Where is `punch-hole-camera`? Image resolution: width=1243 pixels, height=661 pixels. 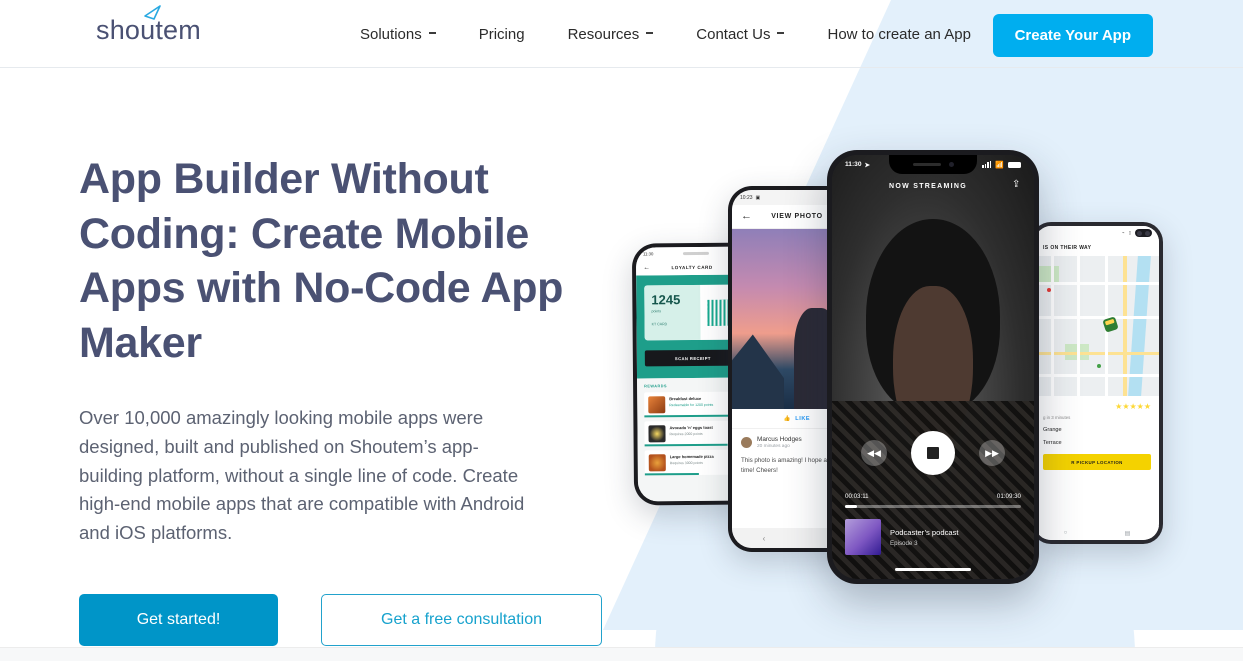 punch-hole-camera is located at coordinates (1143, 233).